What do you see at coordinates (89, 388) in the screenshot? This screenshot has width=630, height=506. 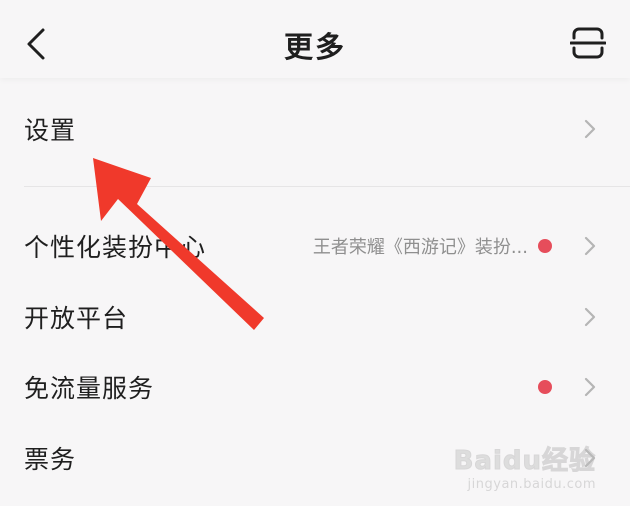 I see `row-label: 免流量服务` at bounding box center [89, 388].